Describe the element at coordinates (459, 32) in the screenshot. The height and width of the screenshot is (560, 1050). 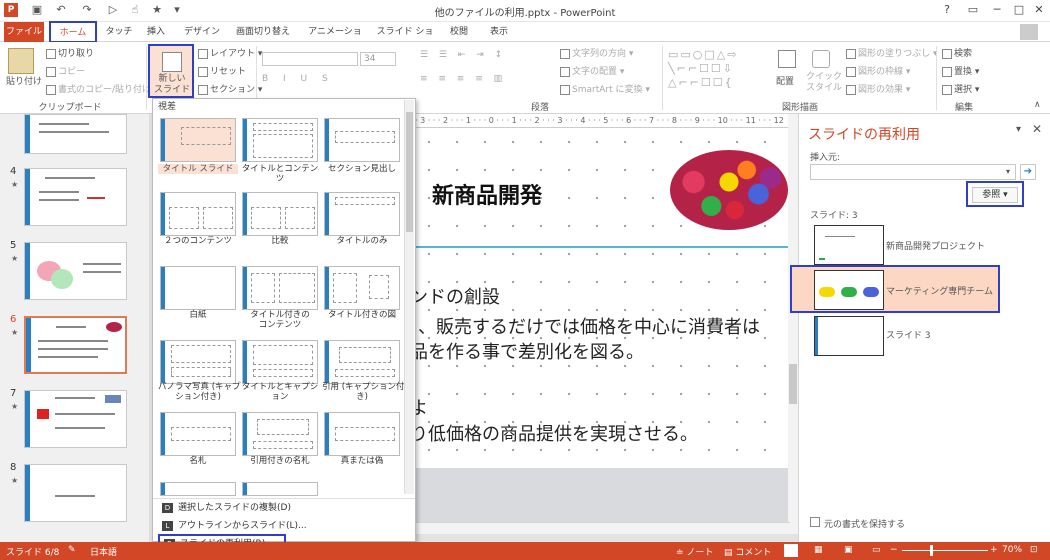
I see `tab-review: 校閲` at that location.